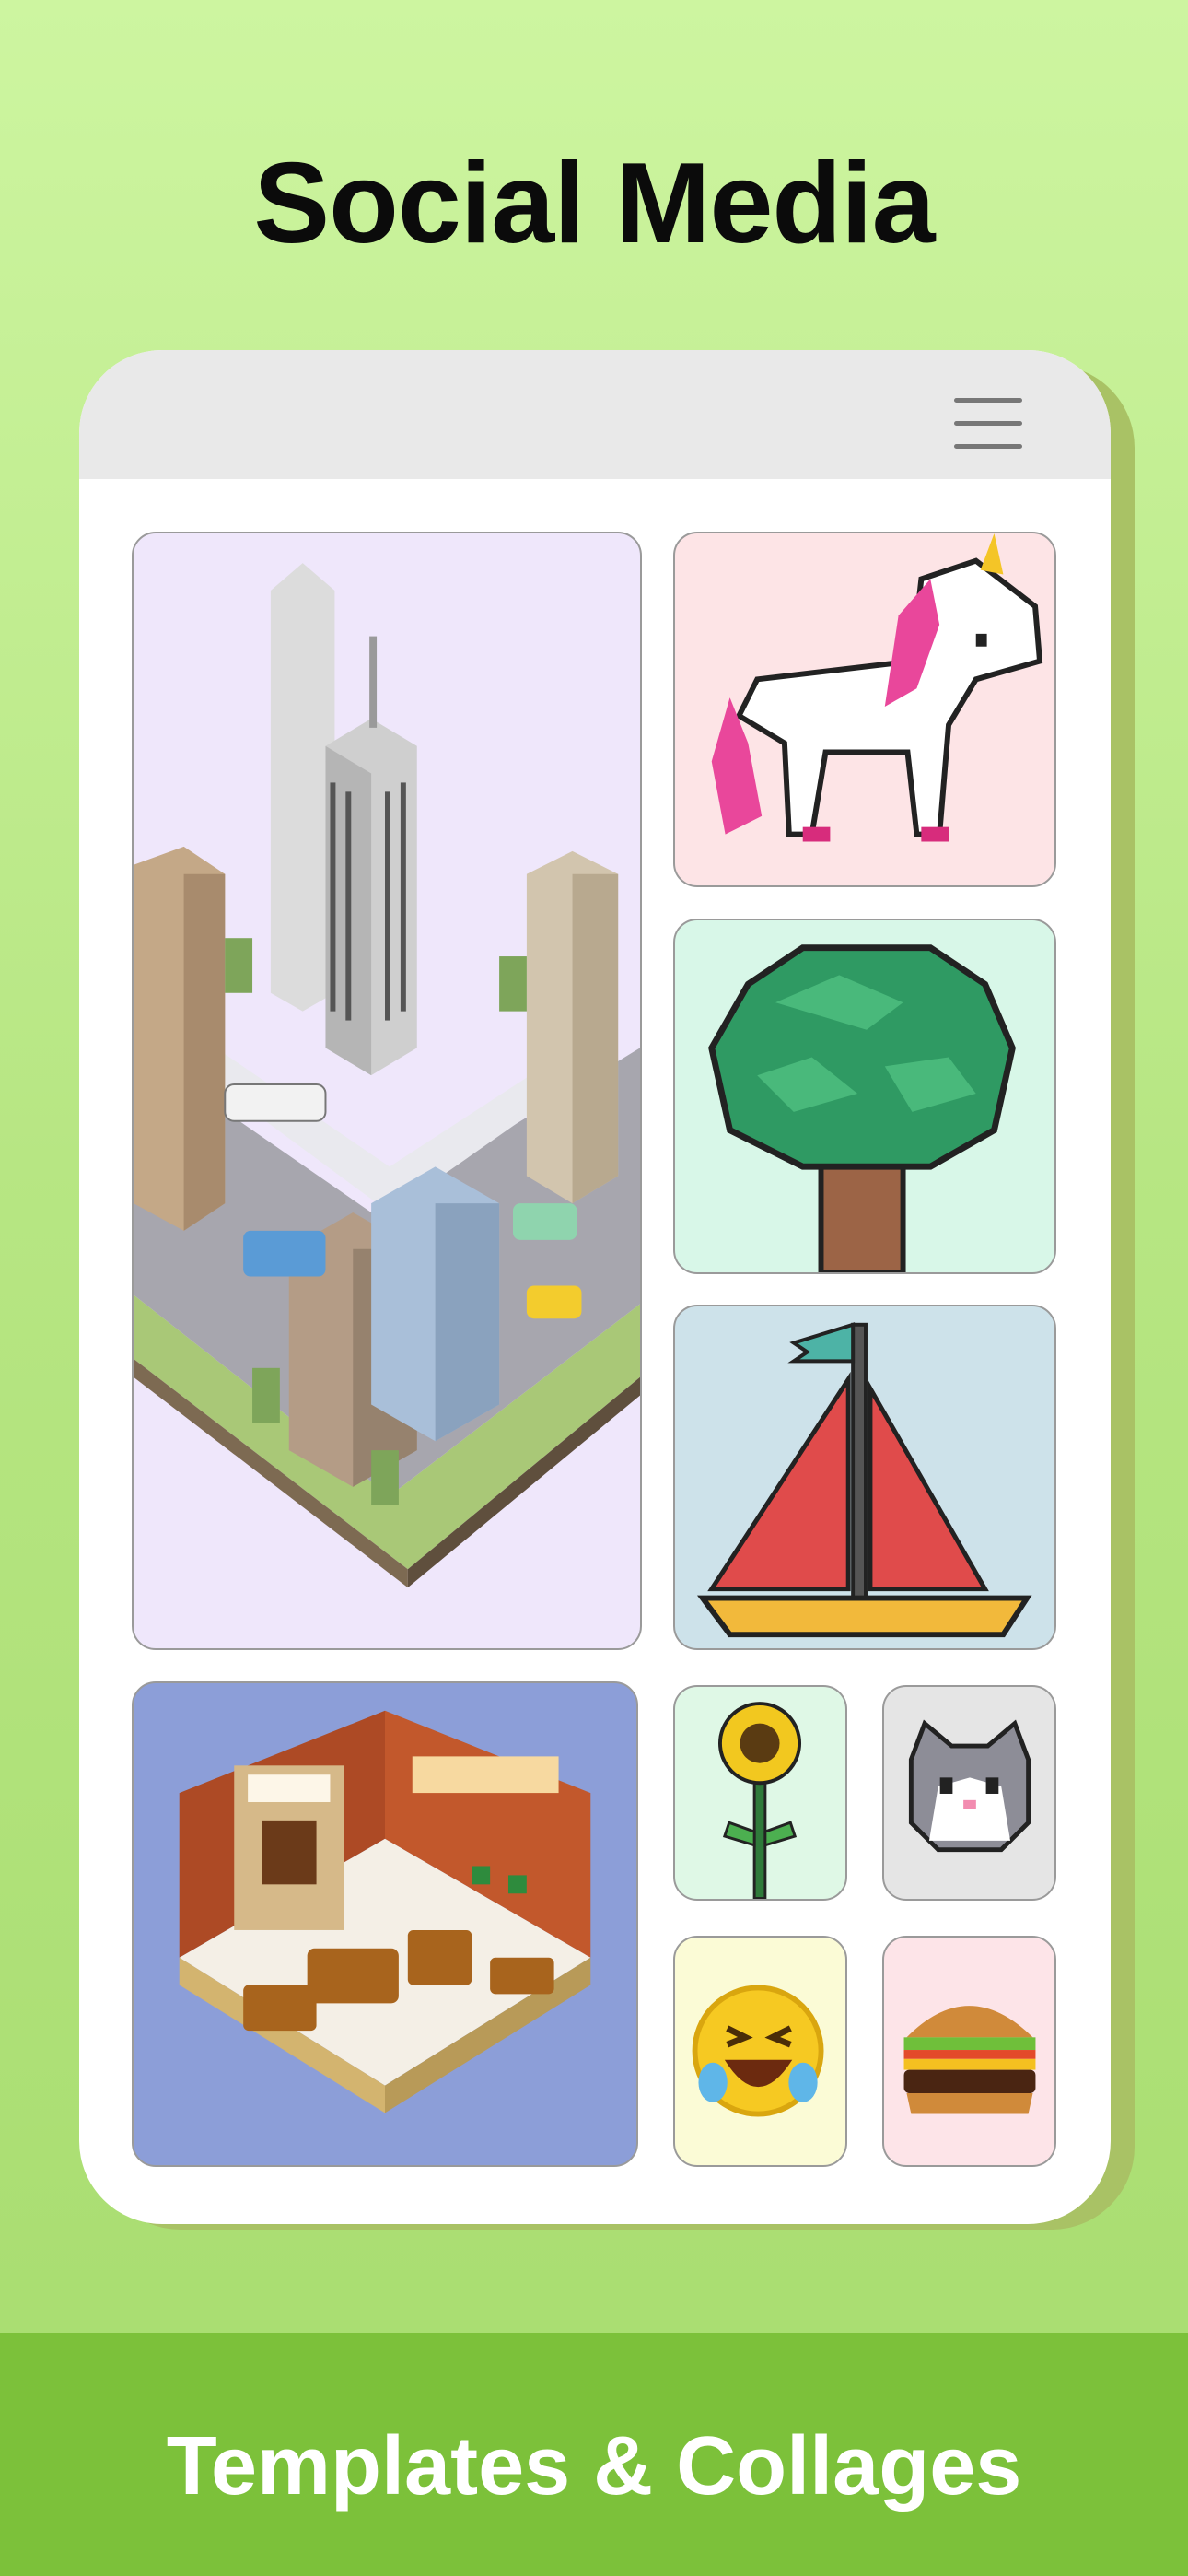  What do you see at coordinates (385, 1912) in the screenshot?
I see `isometric-living-room-image` at bounding box center [385, 1912].